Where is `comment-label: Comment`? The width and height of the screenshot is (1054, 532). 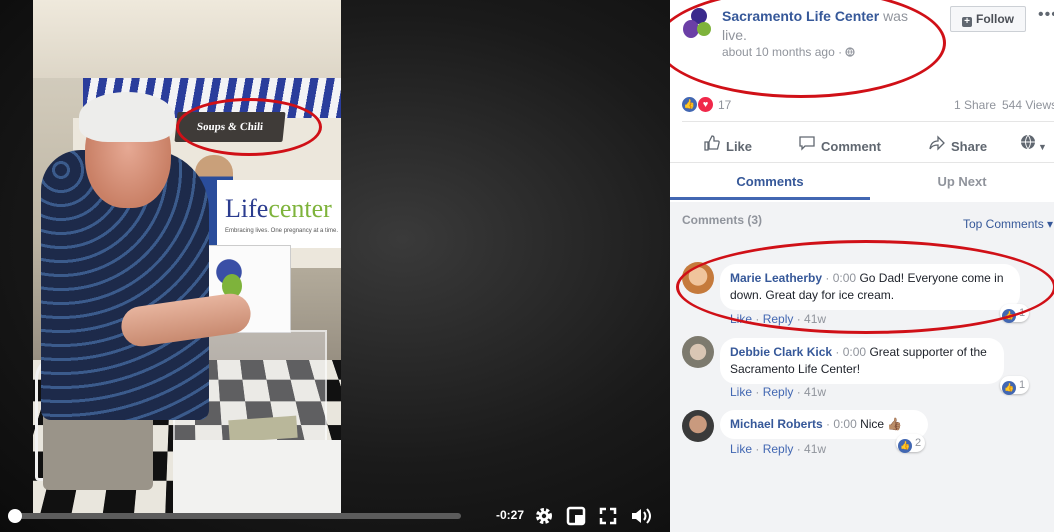
comment-label: Comment is located at coordinates (851, 146).